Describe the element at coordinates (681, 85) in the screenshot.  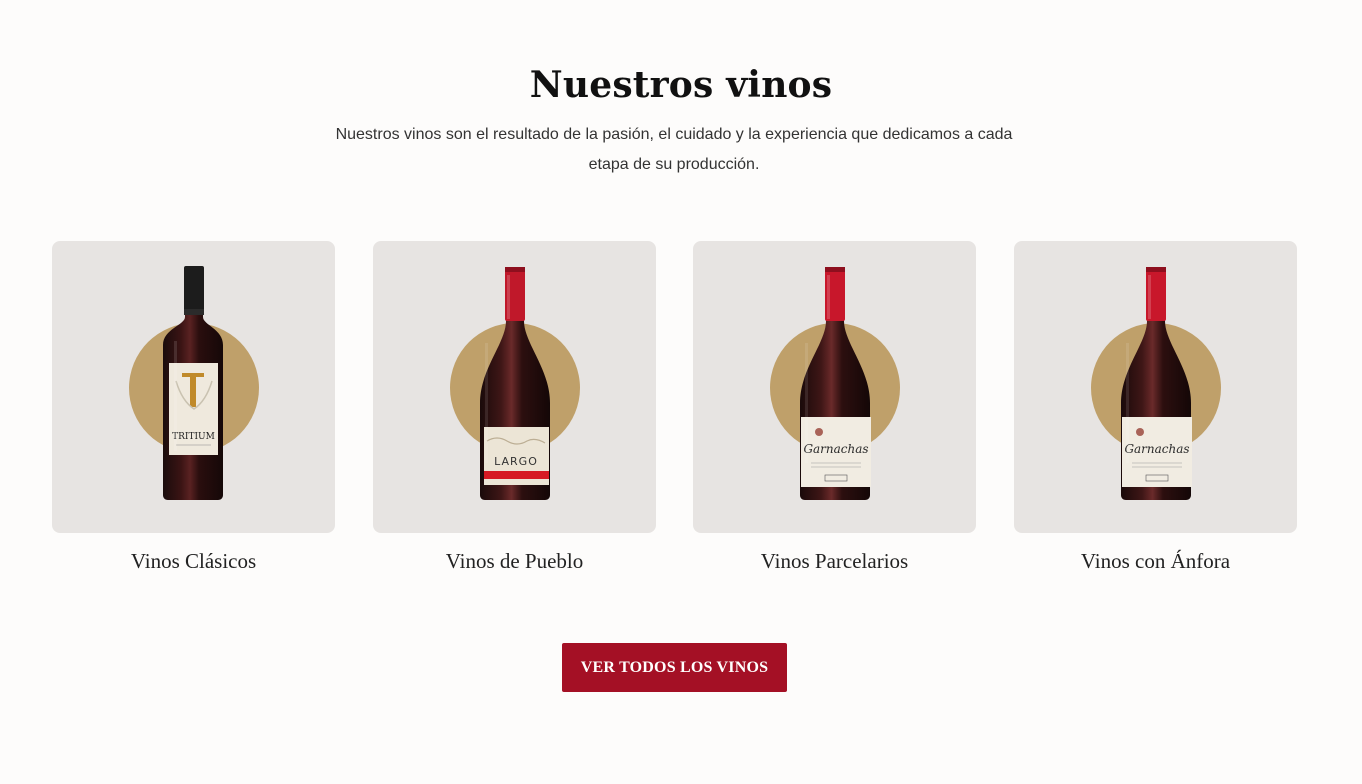
I see `section-title: Nuestros vinos` at that location.